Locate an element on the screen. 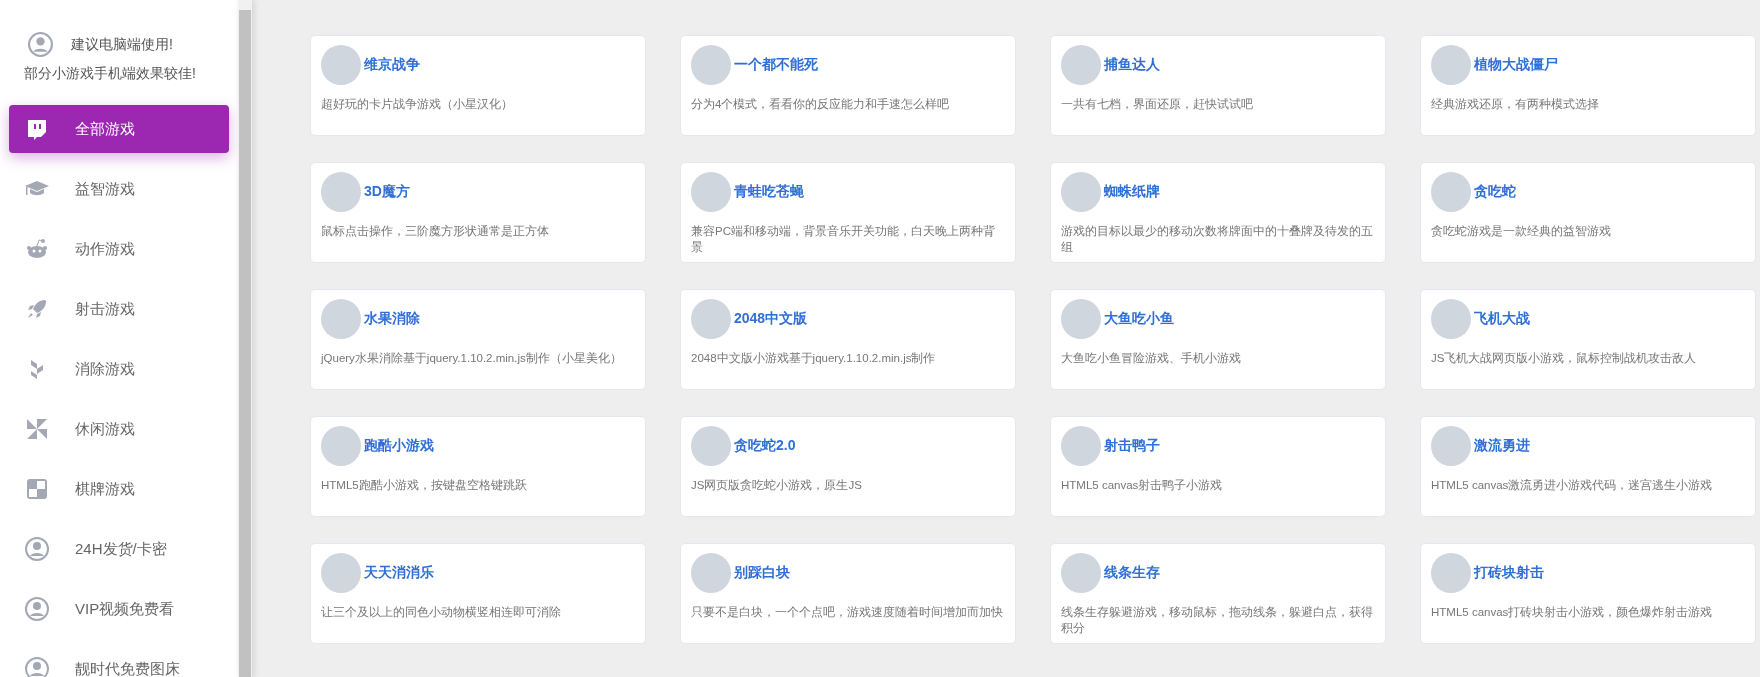 The width and height of the screenshot is (1760, 677). game-description: 贪吃蛇游戏是一款经典的益智游戏 is located at coordinates (1521, 231).